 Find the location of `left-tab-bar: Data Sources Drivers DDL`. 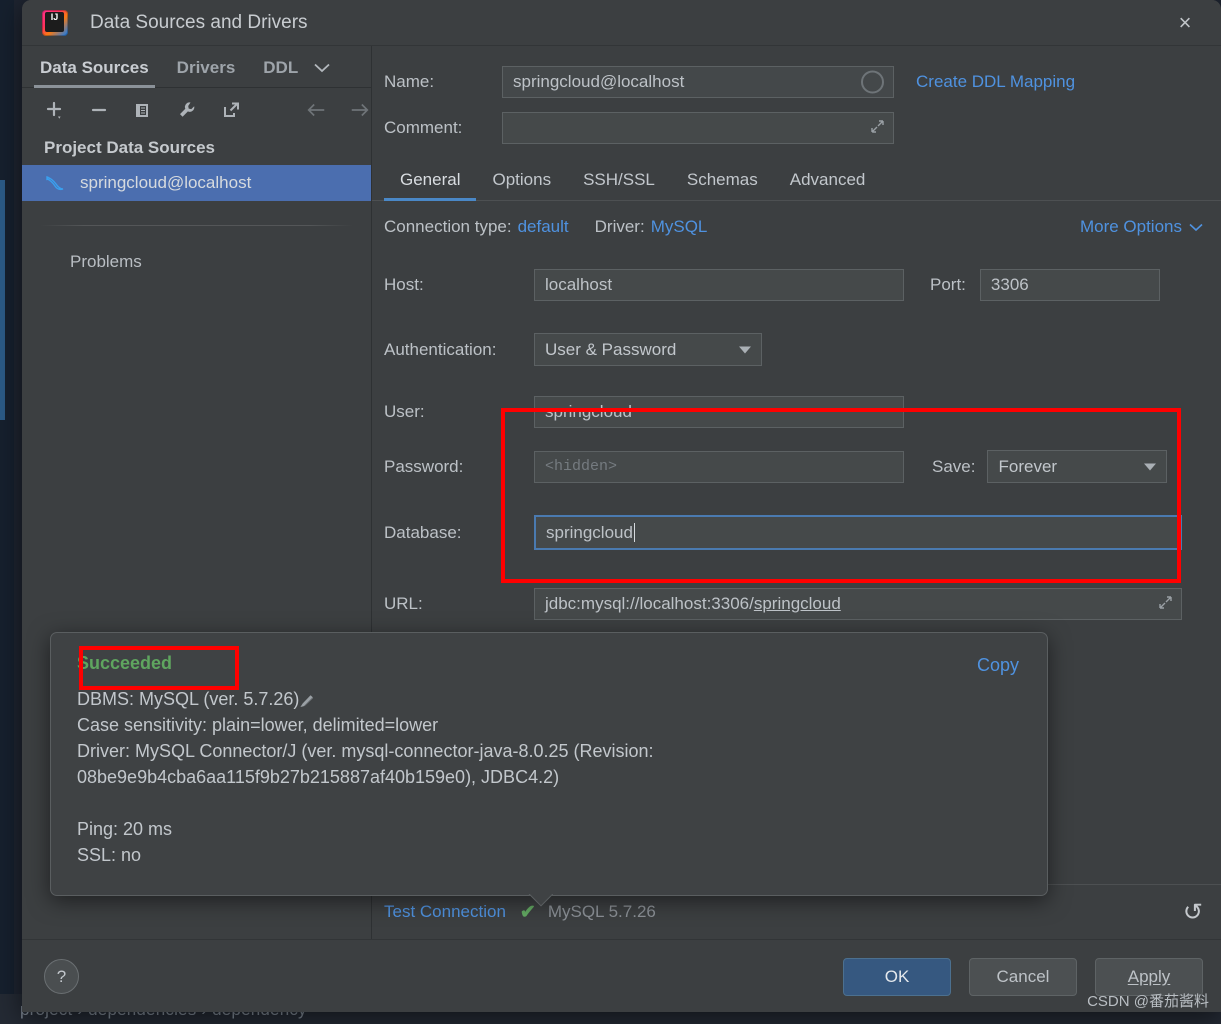

left-tab-bar: Data Sources Drivers DDL is located at coordinates (196, 67).